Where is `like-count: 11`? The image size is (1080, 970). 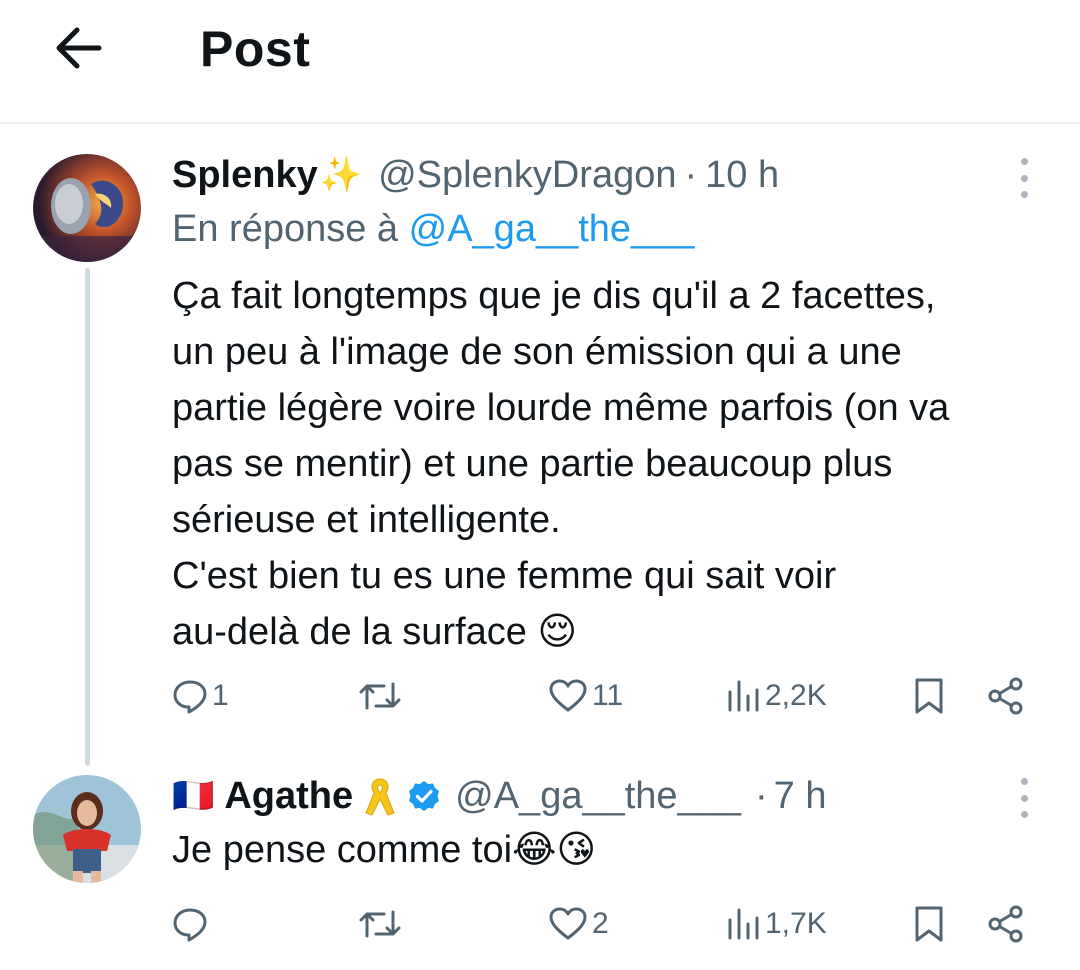 like-count: 11 is located at coordinates (608, 695).